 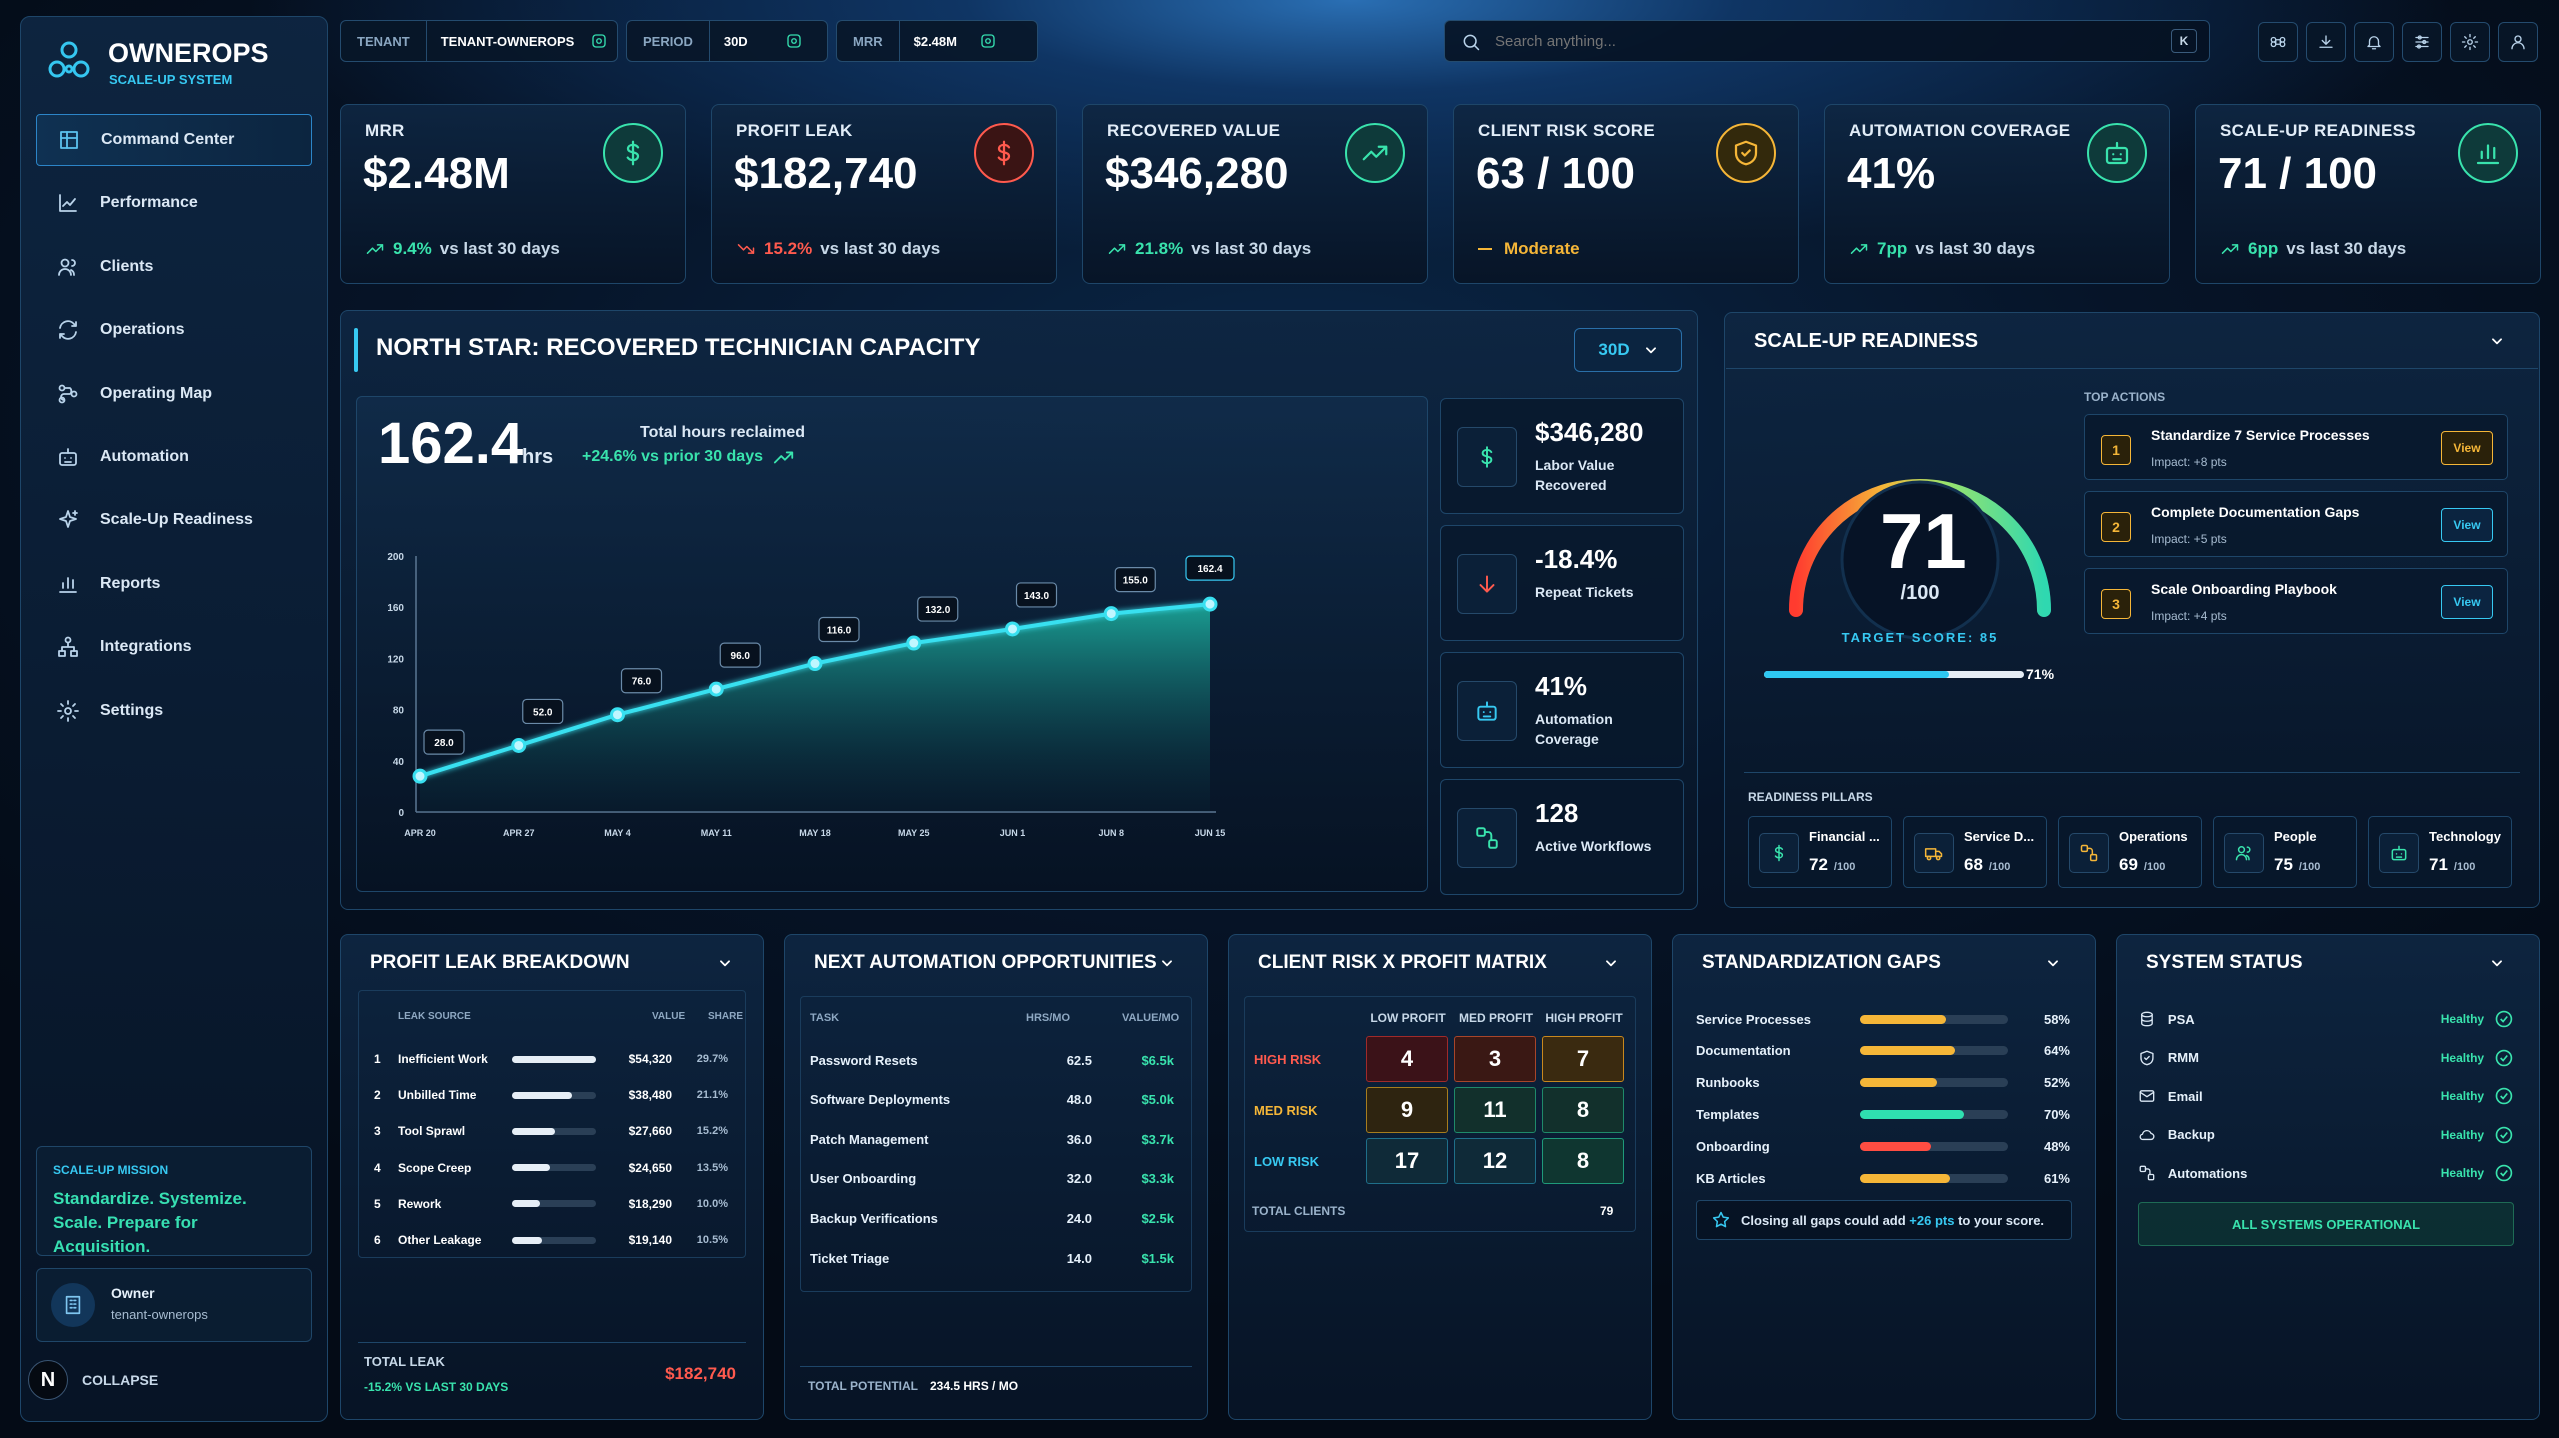 What do you see at coordinates (174, 584) in the screenshot?
I see `sidebar-item-reports: Reports` at bounding box center [174, 584].